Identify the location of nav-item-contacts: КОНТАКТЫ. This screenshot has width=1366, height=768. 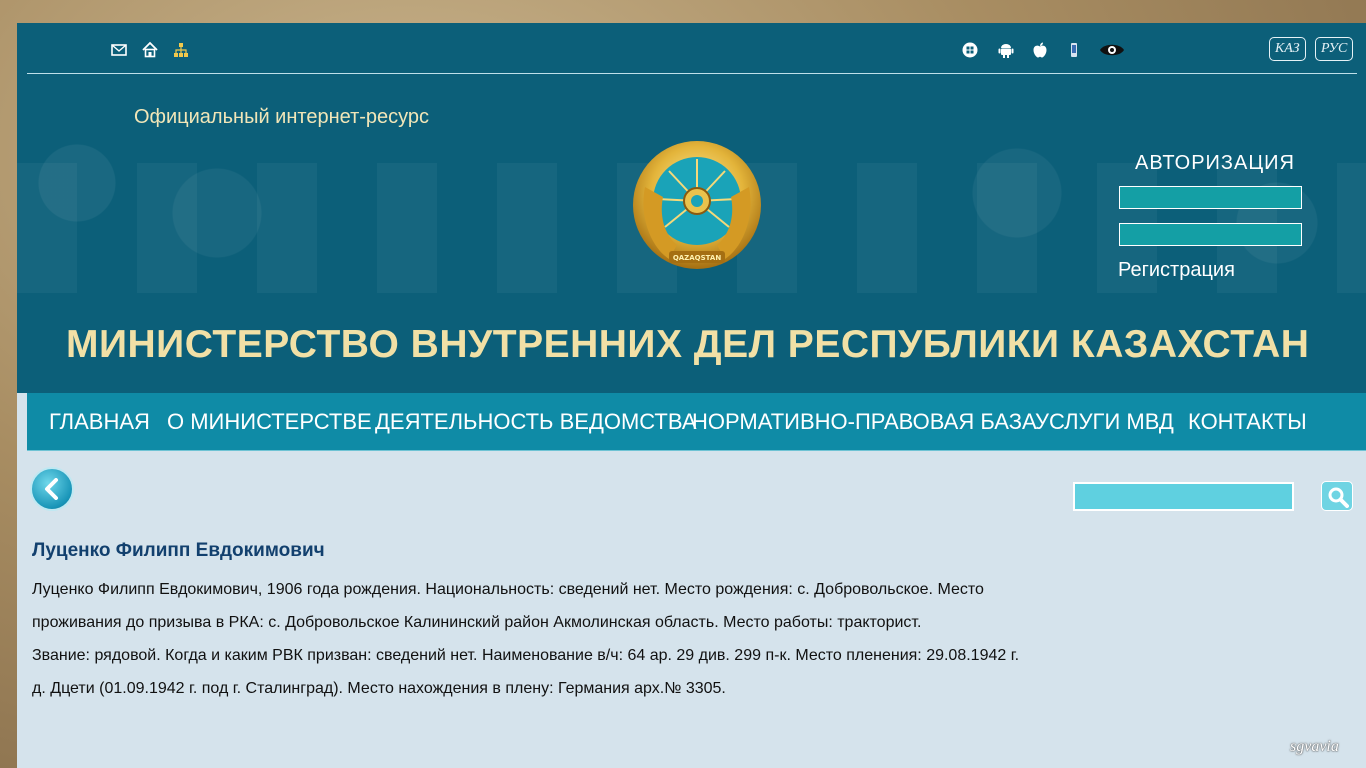
(1247, 421).